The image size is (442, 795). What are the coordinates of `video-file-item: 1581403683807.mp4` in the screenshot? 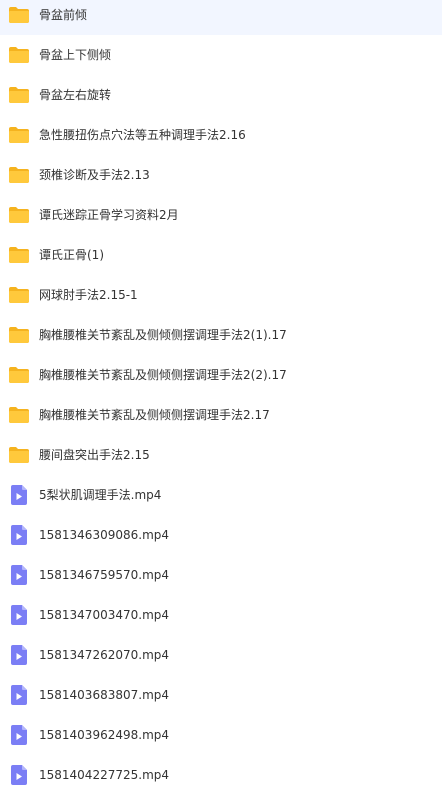 It's located at (221, 695).